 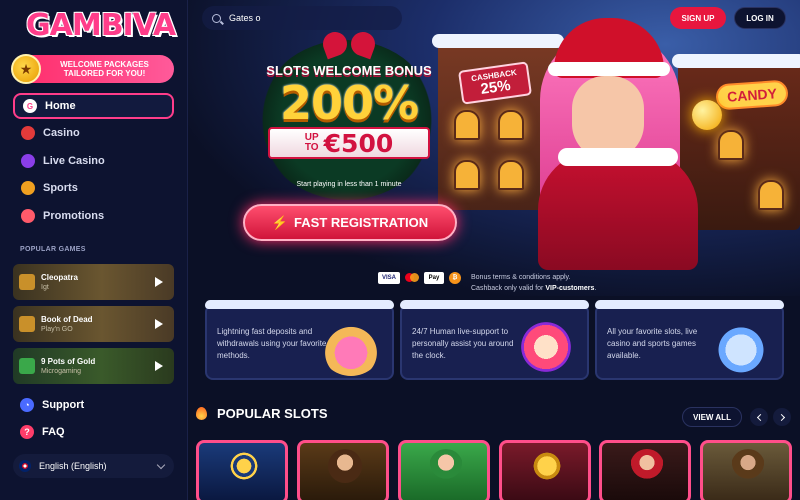 I want to click on welcome-packages-button: ★ WELCOME PACKAGES TAILORED FOR YOU!, so click(x=92, y=69).